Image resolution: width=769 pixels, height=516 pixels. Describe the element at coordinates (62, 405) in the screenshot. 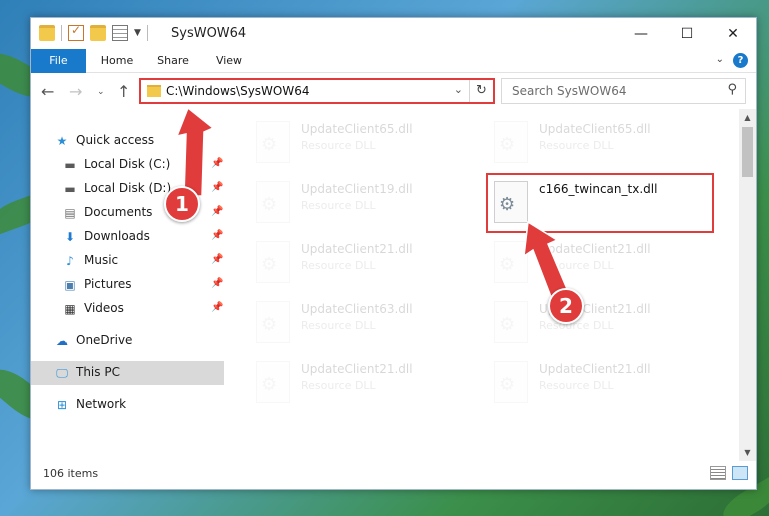

I see `network-icon: ⊞` at that location.